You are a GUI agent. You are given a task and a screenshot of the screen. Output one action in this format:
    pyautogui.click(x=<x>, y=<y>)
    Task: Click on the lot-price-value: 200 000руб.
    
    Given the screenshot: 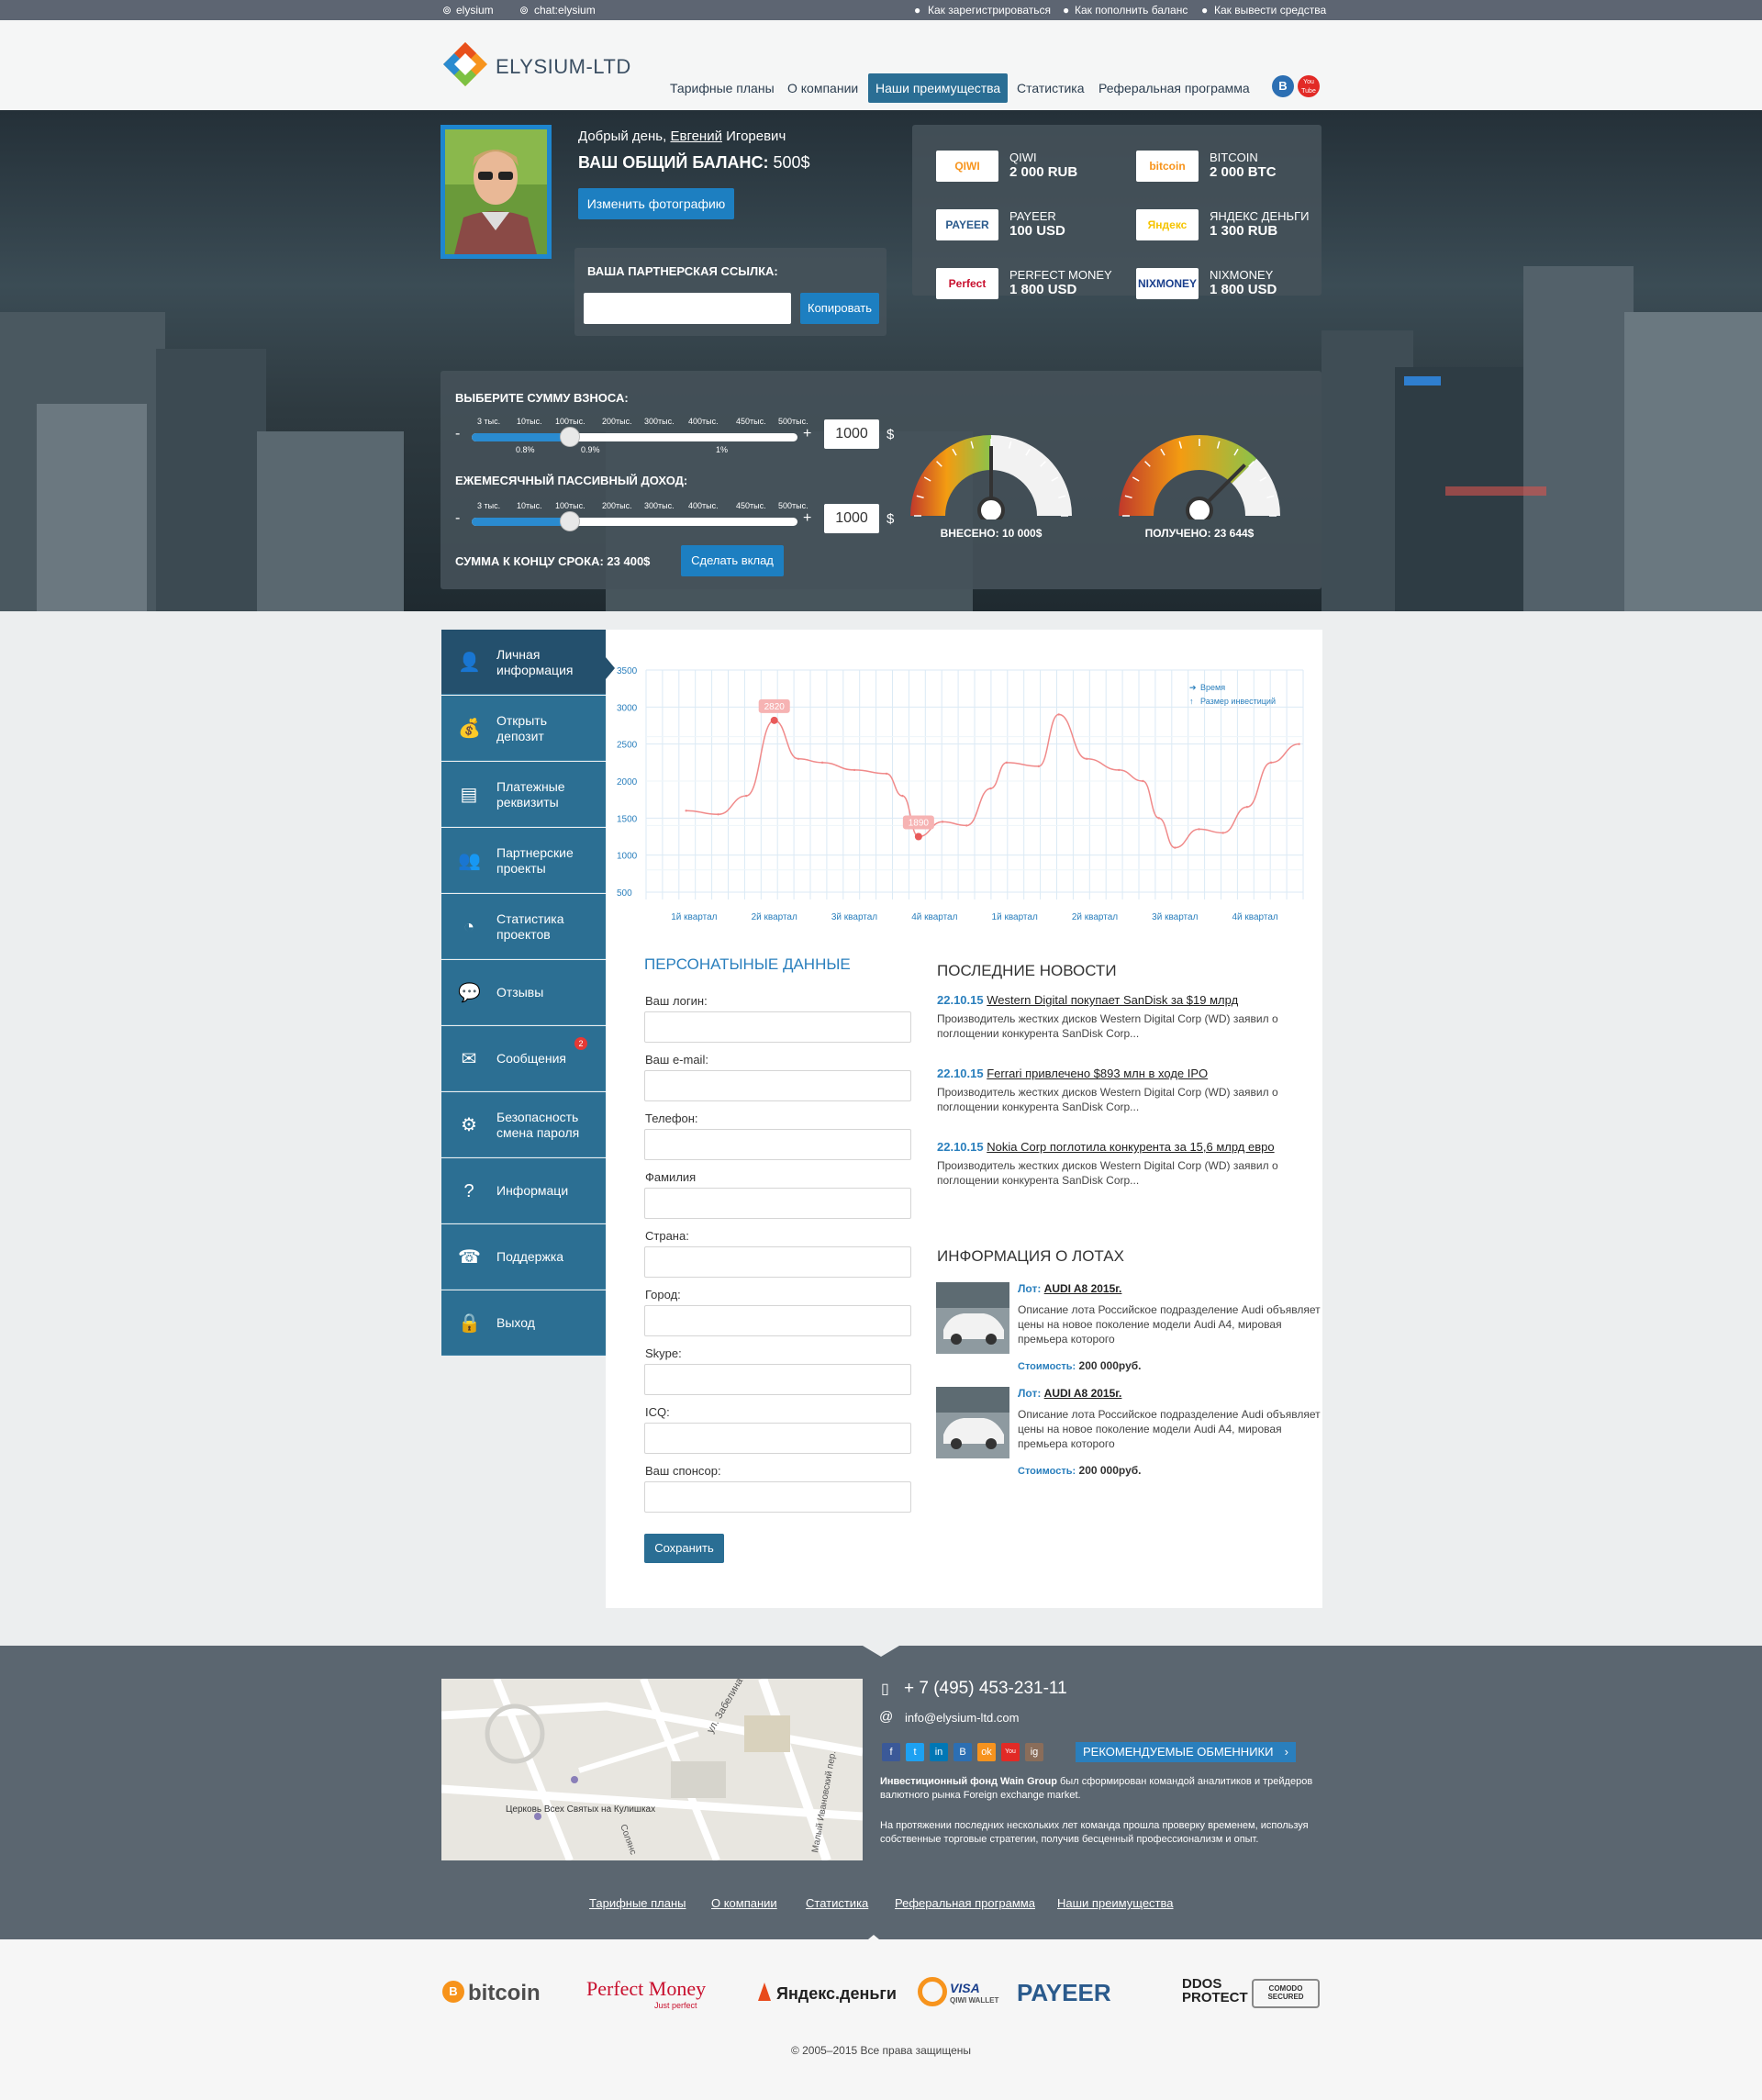 What is the action you would take?
    pyautogui.click(x=1110, y=1365)
    